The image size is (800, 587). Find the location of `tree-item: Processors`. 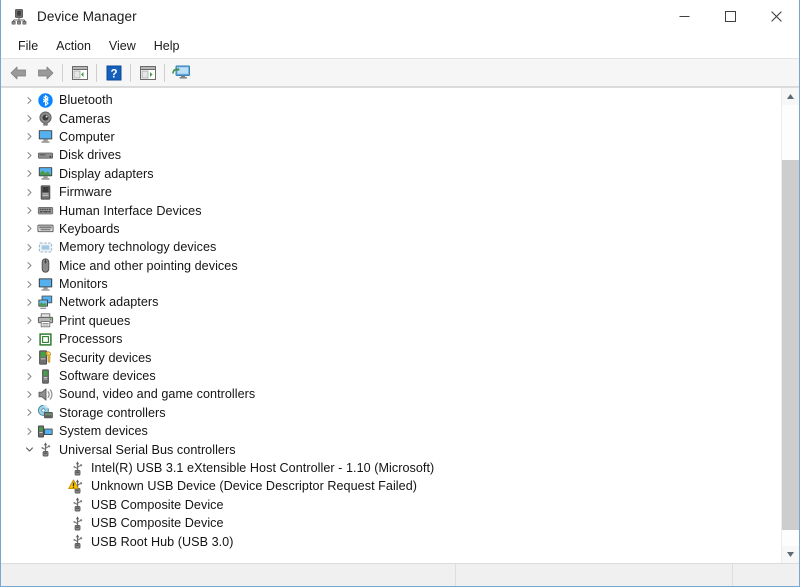

tree-item: Processors is located at coordinates (391, 339).